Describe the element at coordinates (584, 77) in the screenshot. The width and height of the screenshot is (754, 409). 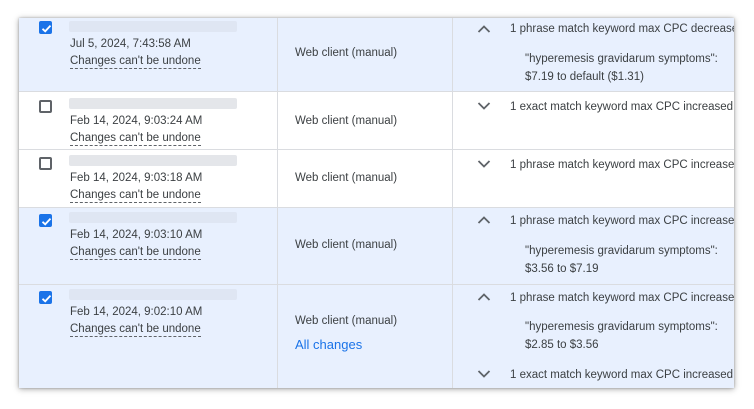
I see `change-detail-values: $7.19 to default ($1.31)` at that location.